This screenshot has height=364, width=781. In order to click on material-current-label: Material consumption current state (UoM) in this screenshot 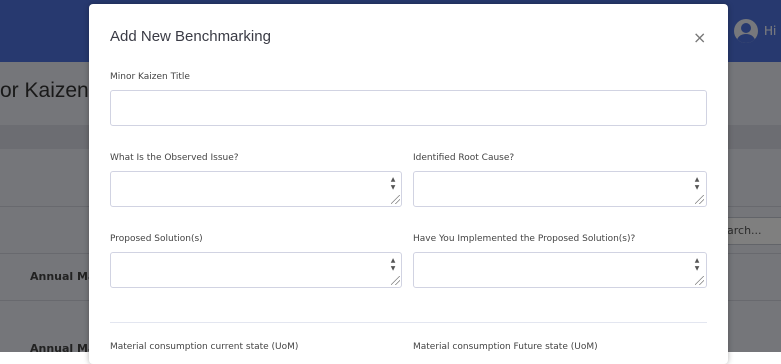, I will do `click(204, 347)`.